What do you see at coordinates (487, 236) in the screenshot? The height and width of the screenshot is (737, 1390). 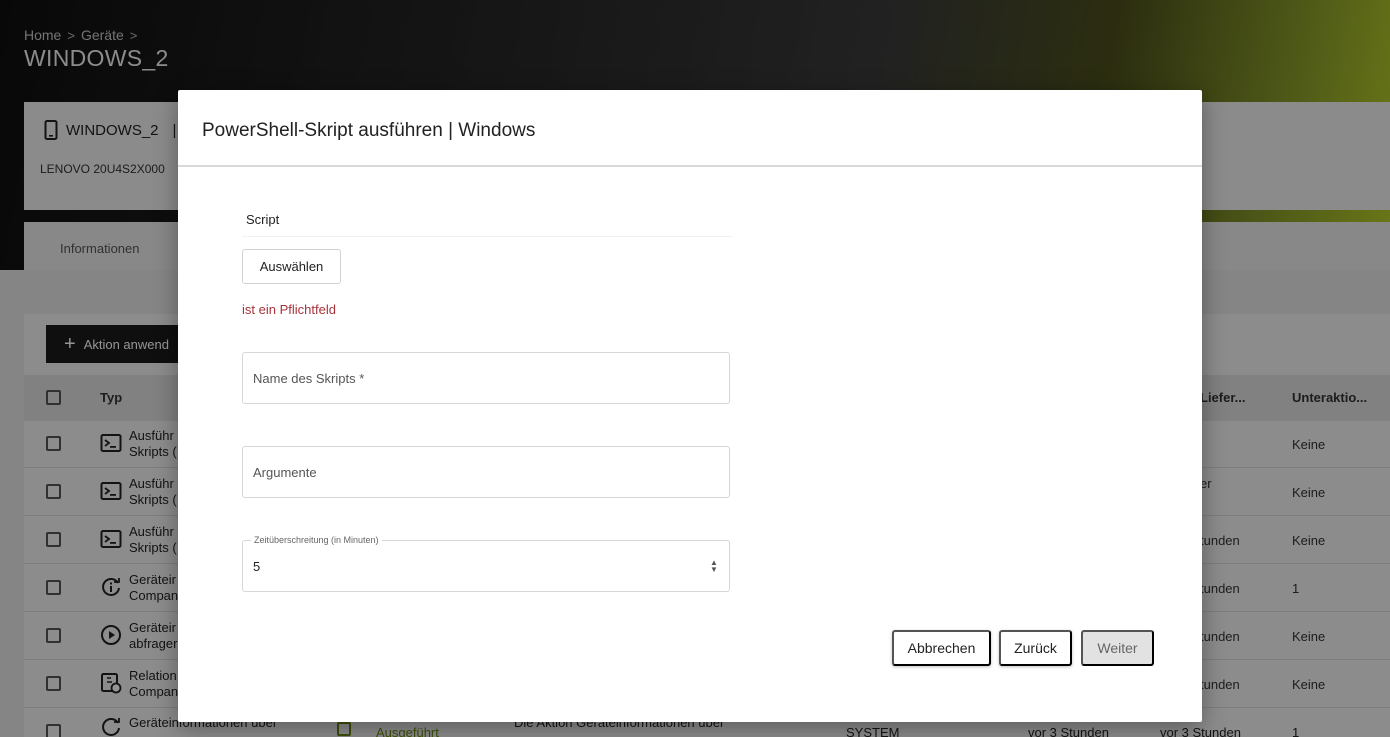 I see `script-divider` at bounding box center [487, 236].